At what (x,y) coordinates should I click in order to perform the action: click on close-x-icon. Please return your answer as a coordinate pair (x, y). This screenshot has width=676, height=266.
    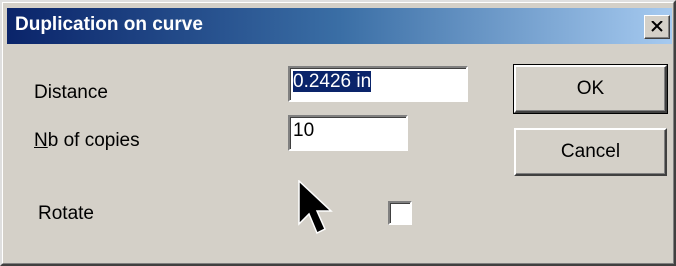
    Looking at the image, I should click on (657, 26).